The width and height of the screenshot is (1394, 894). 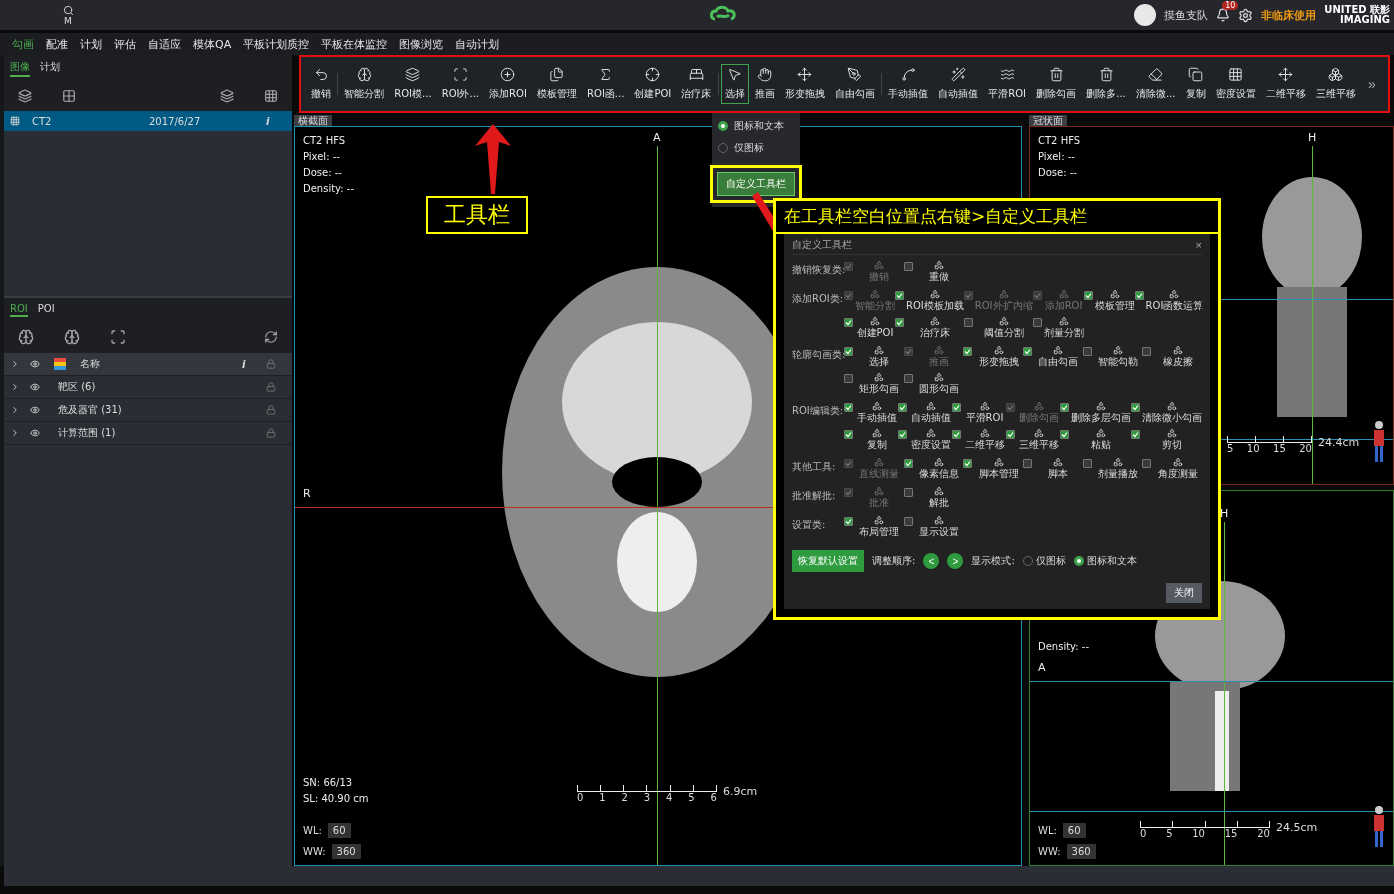 What do you see at coordinates (1044, 561) in the screenshot?
I see `mode-option: 仅图标` at bounding box center [1044, 561].